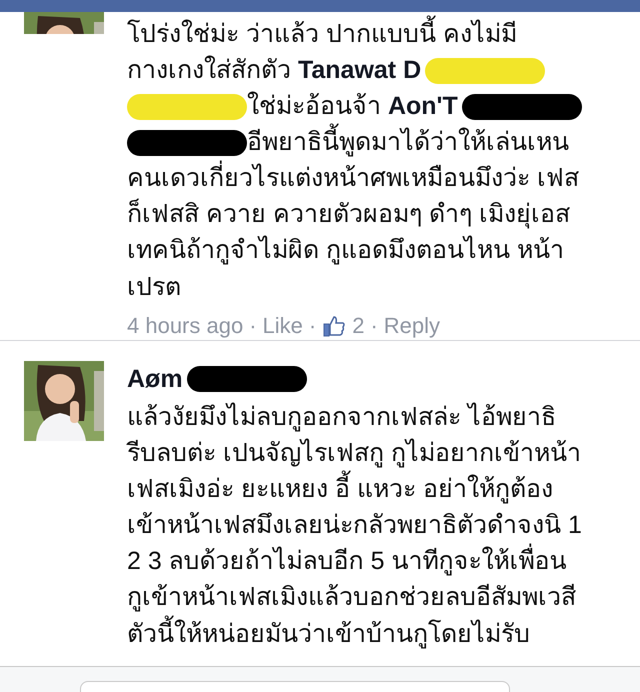 The width and height of the screenshot is (640, 692). I want to click on comment-text: เฟสเมิงอ่ะ ยะแหยง อี้ แหวะ อย่าให้กูต้อง, so click(340, 490).